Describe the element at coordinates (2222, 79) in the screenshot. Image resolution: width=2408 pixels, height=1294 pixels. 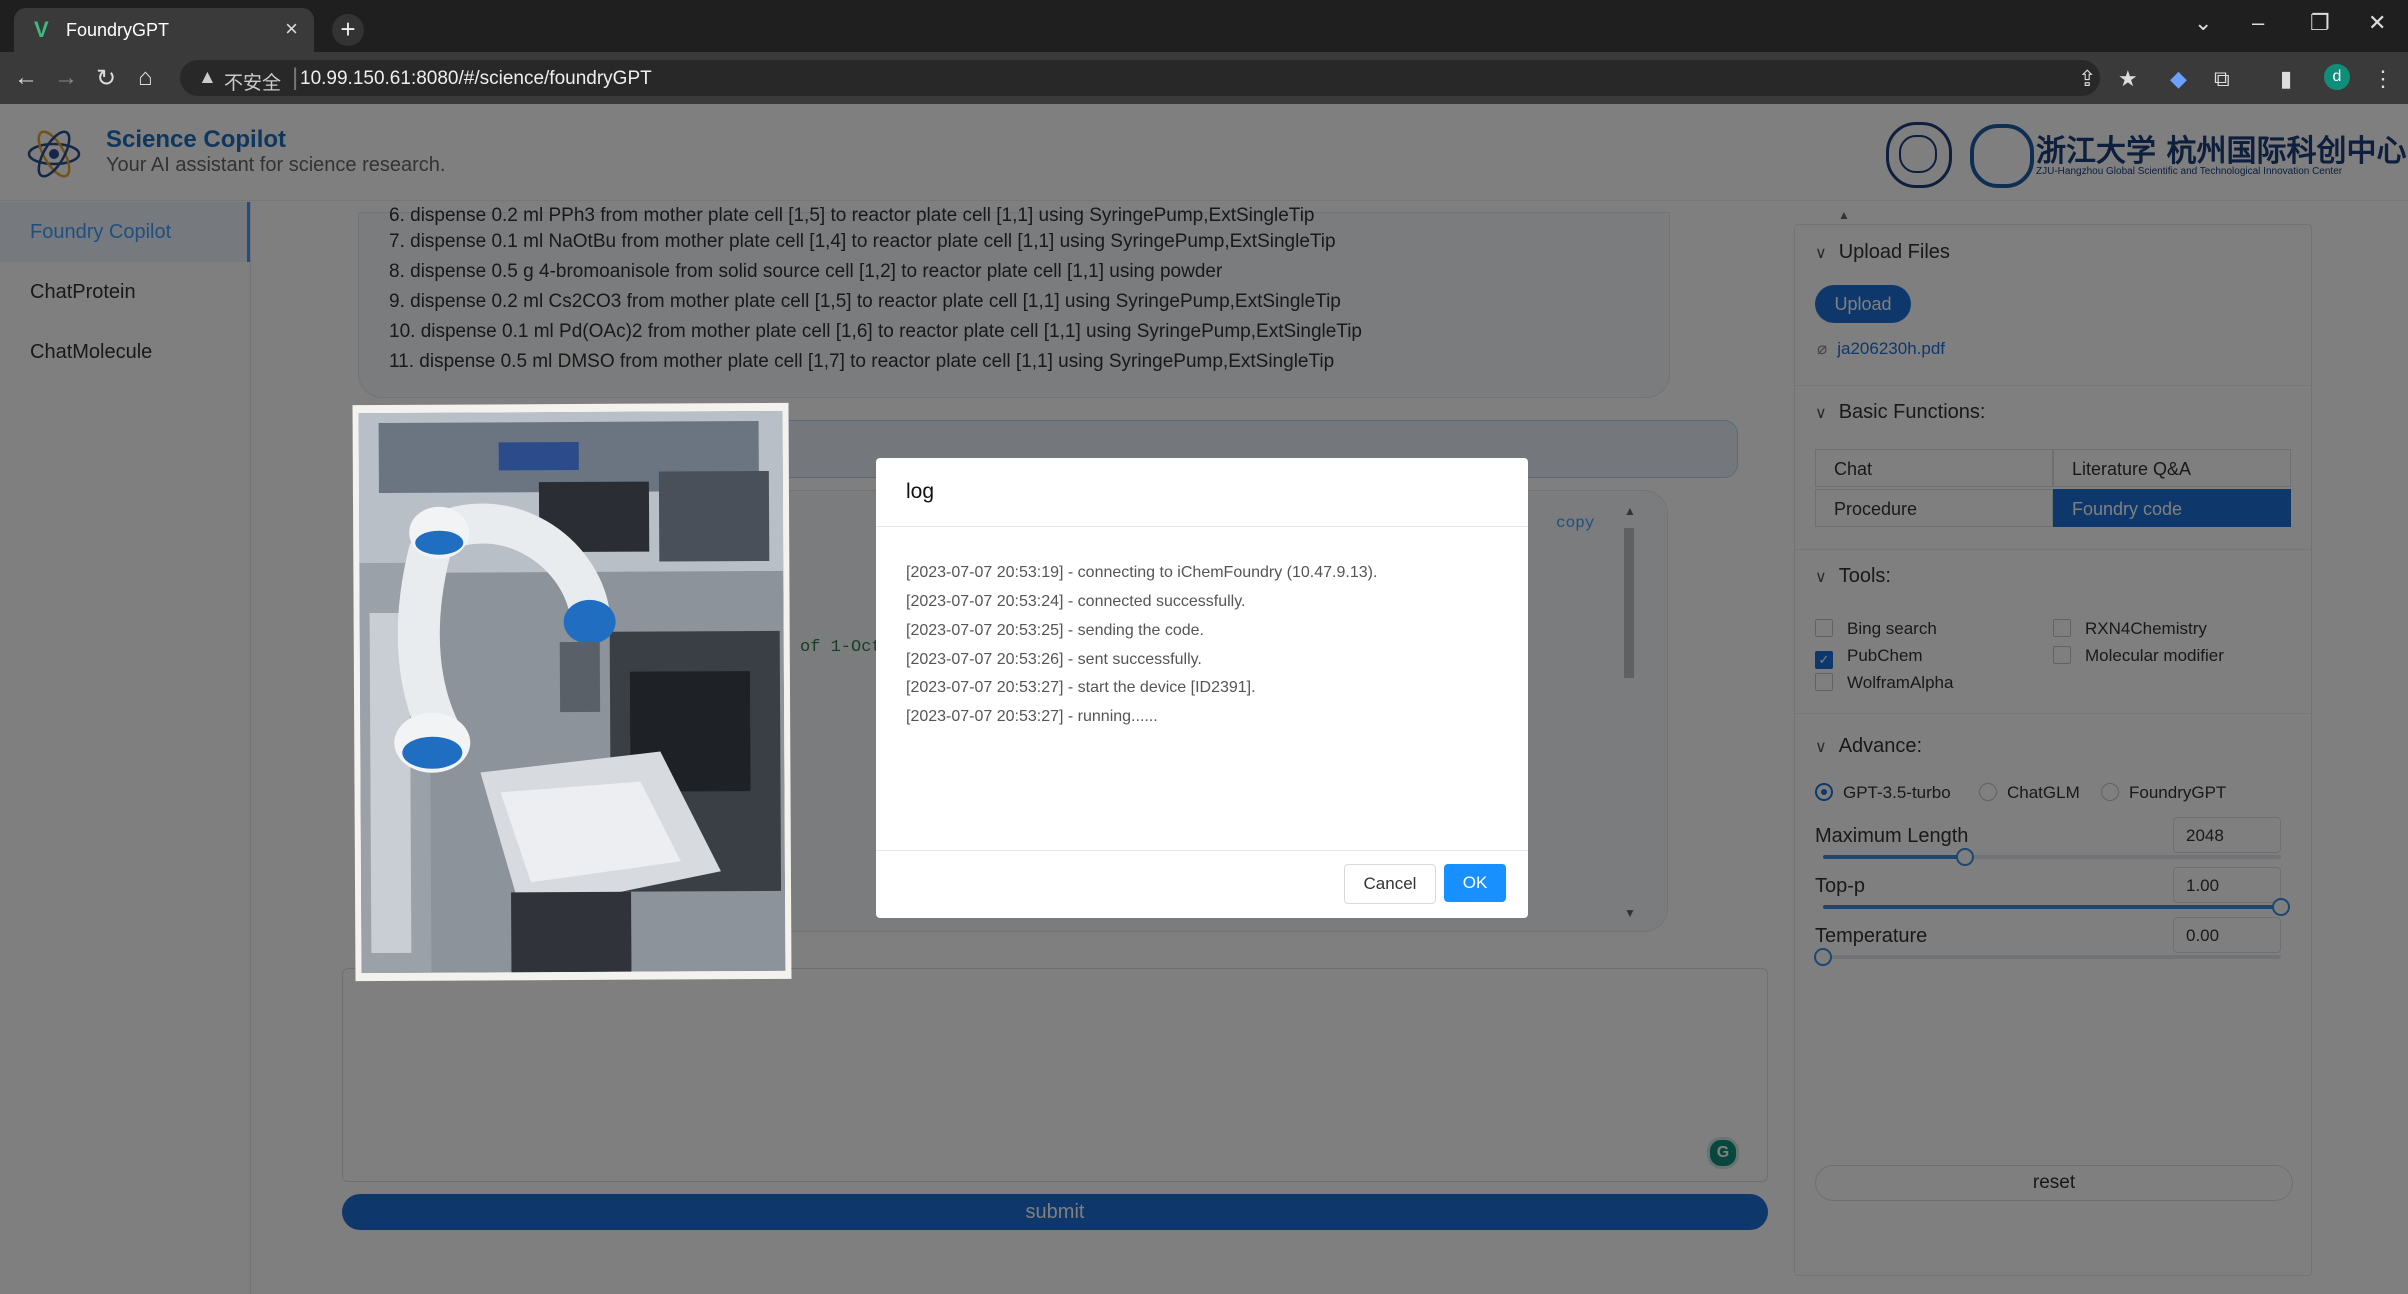
I see `extensions-puzzle-icon: ⧉` at that location.